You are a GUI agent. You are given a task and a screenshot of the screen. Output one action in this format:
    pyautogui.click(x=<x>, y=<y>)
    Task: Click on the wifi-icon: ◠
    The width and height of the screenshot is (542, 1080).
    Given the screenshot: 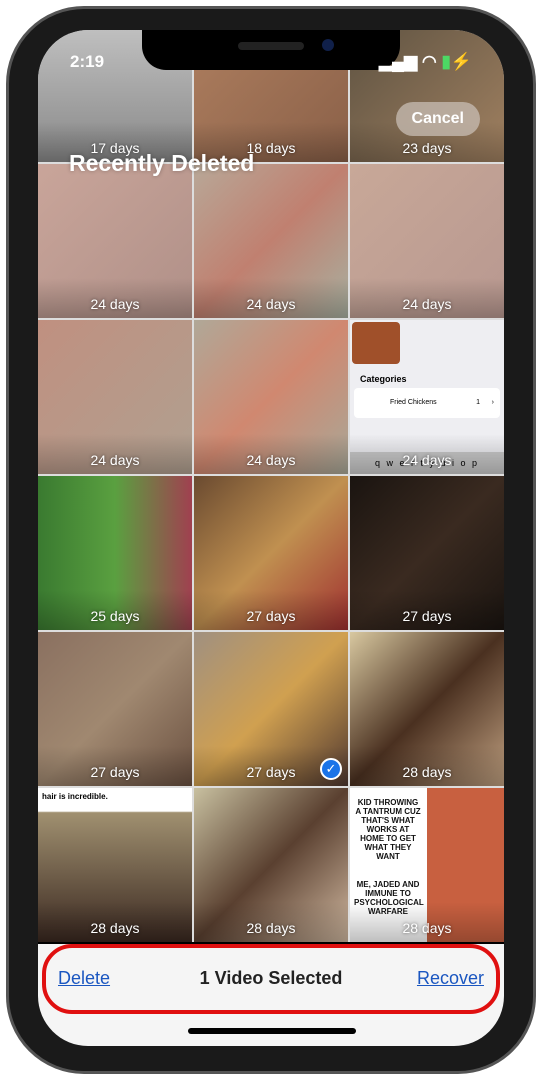 What is the action you would take?
    pyautogui.click(x=429, y=61)
    